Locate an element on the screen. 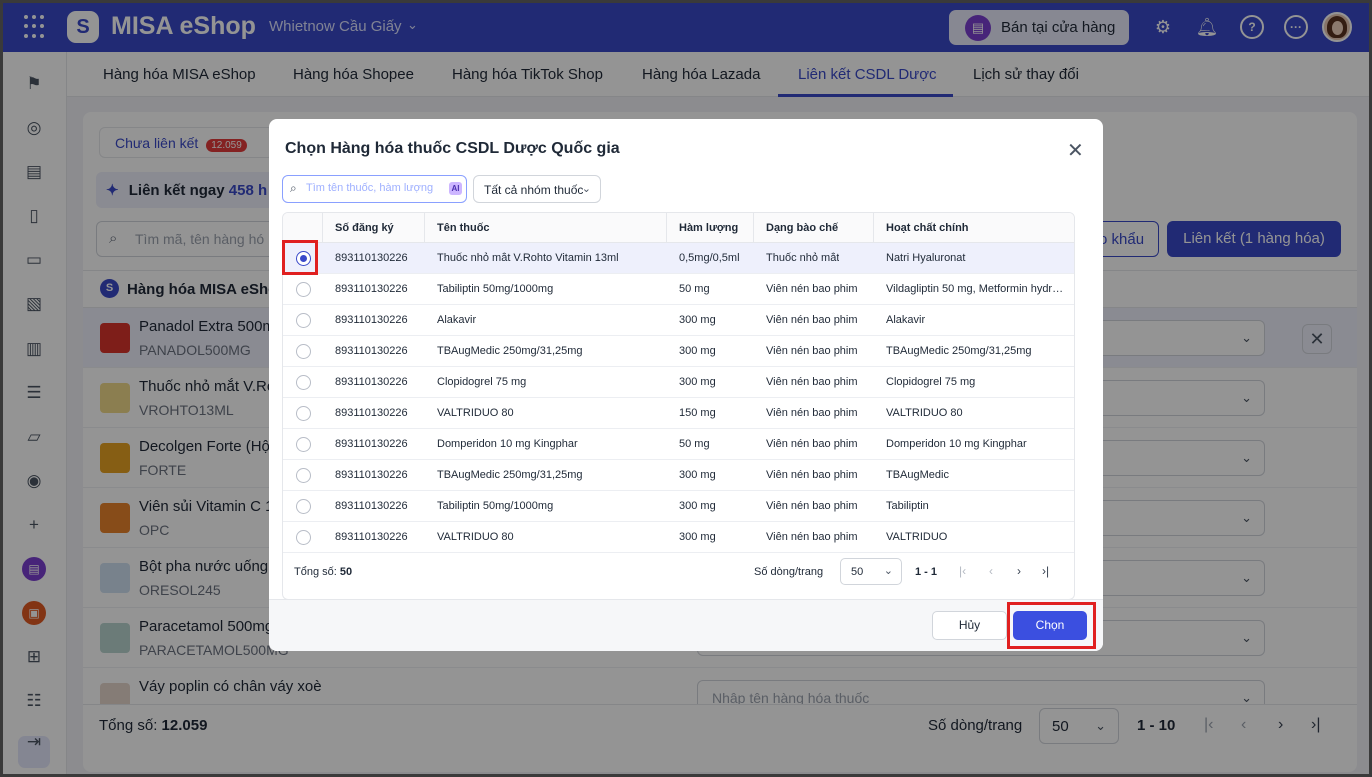  active-ingredient-cell: Alakavir is located at coordinates (906, 320).